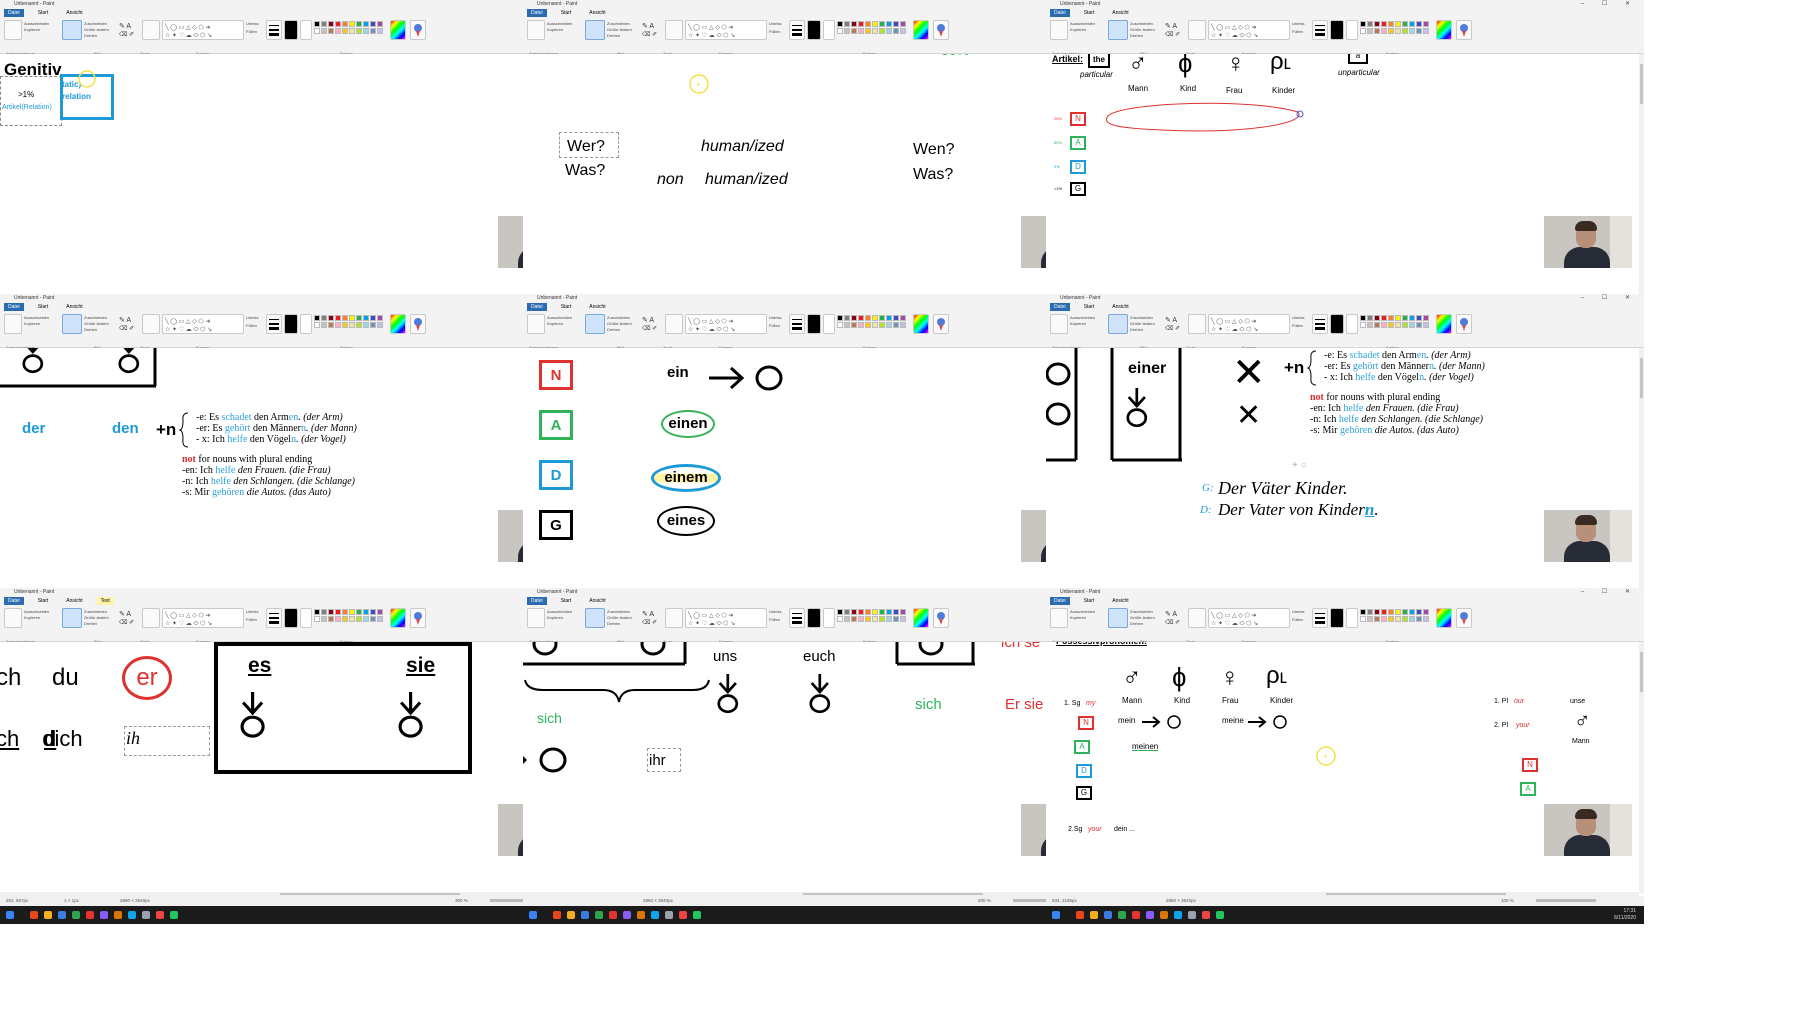  I want to click on ihr-text-input: ih, so click(133, 738).